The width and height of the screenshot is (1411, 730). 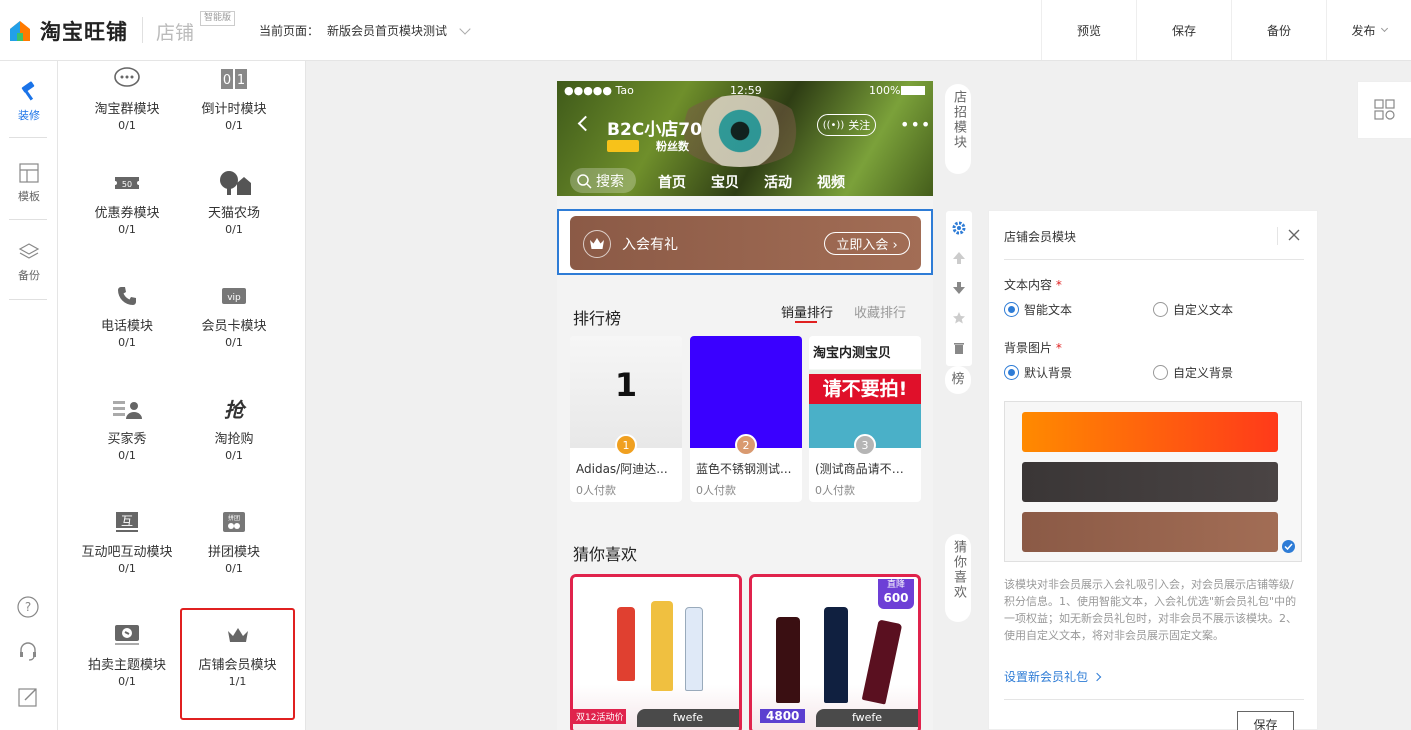 What do you see at coordinates (1277, 236) in the screenshot?
I see `divider` at bounding box center [1277, 236].